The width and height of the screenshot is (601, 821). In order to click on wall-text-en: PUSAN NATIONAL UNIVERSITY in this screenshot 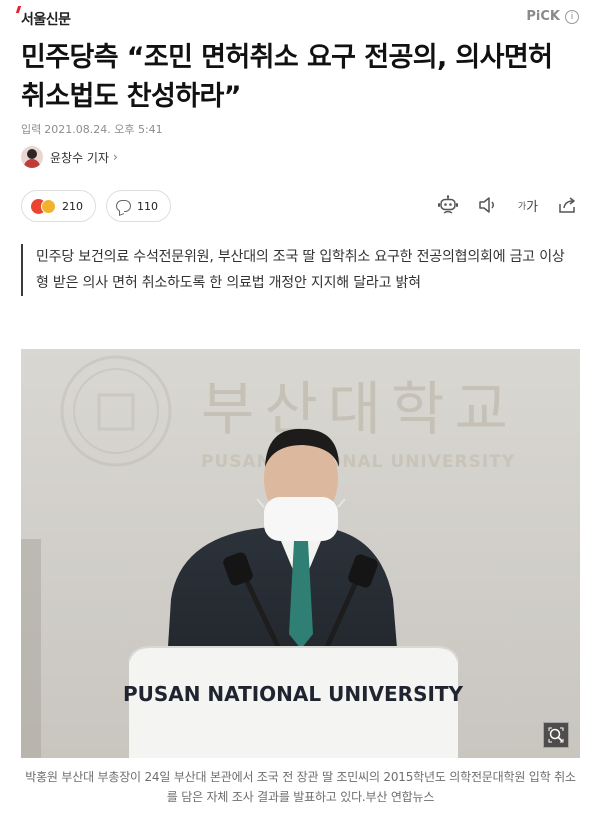, I will do `click(358, 462)`.